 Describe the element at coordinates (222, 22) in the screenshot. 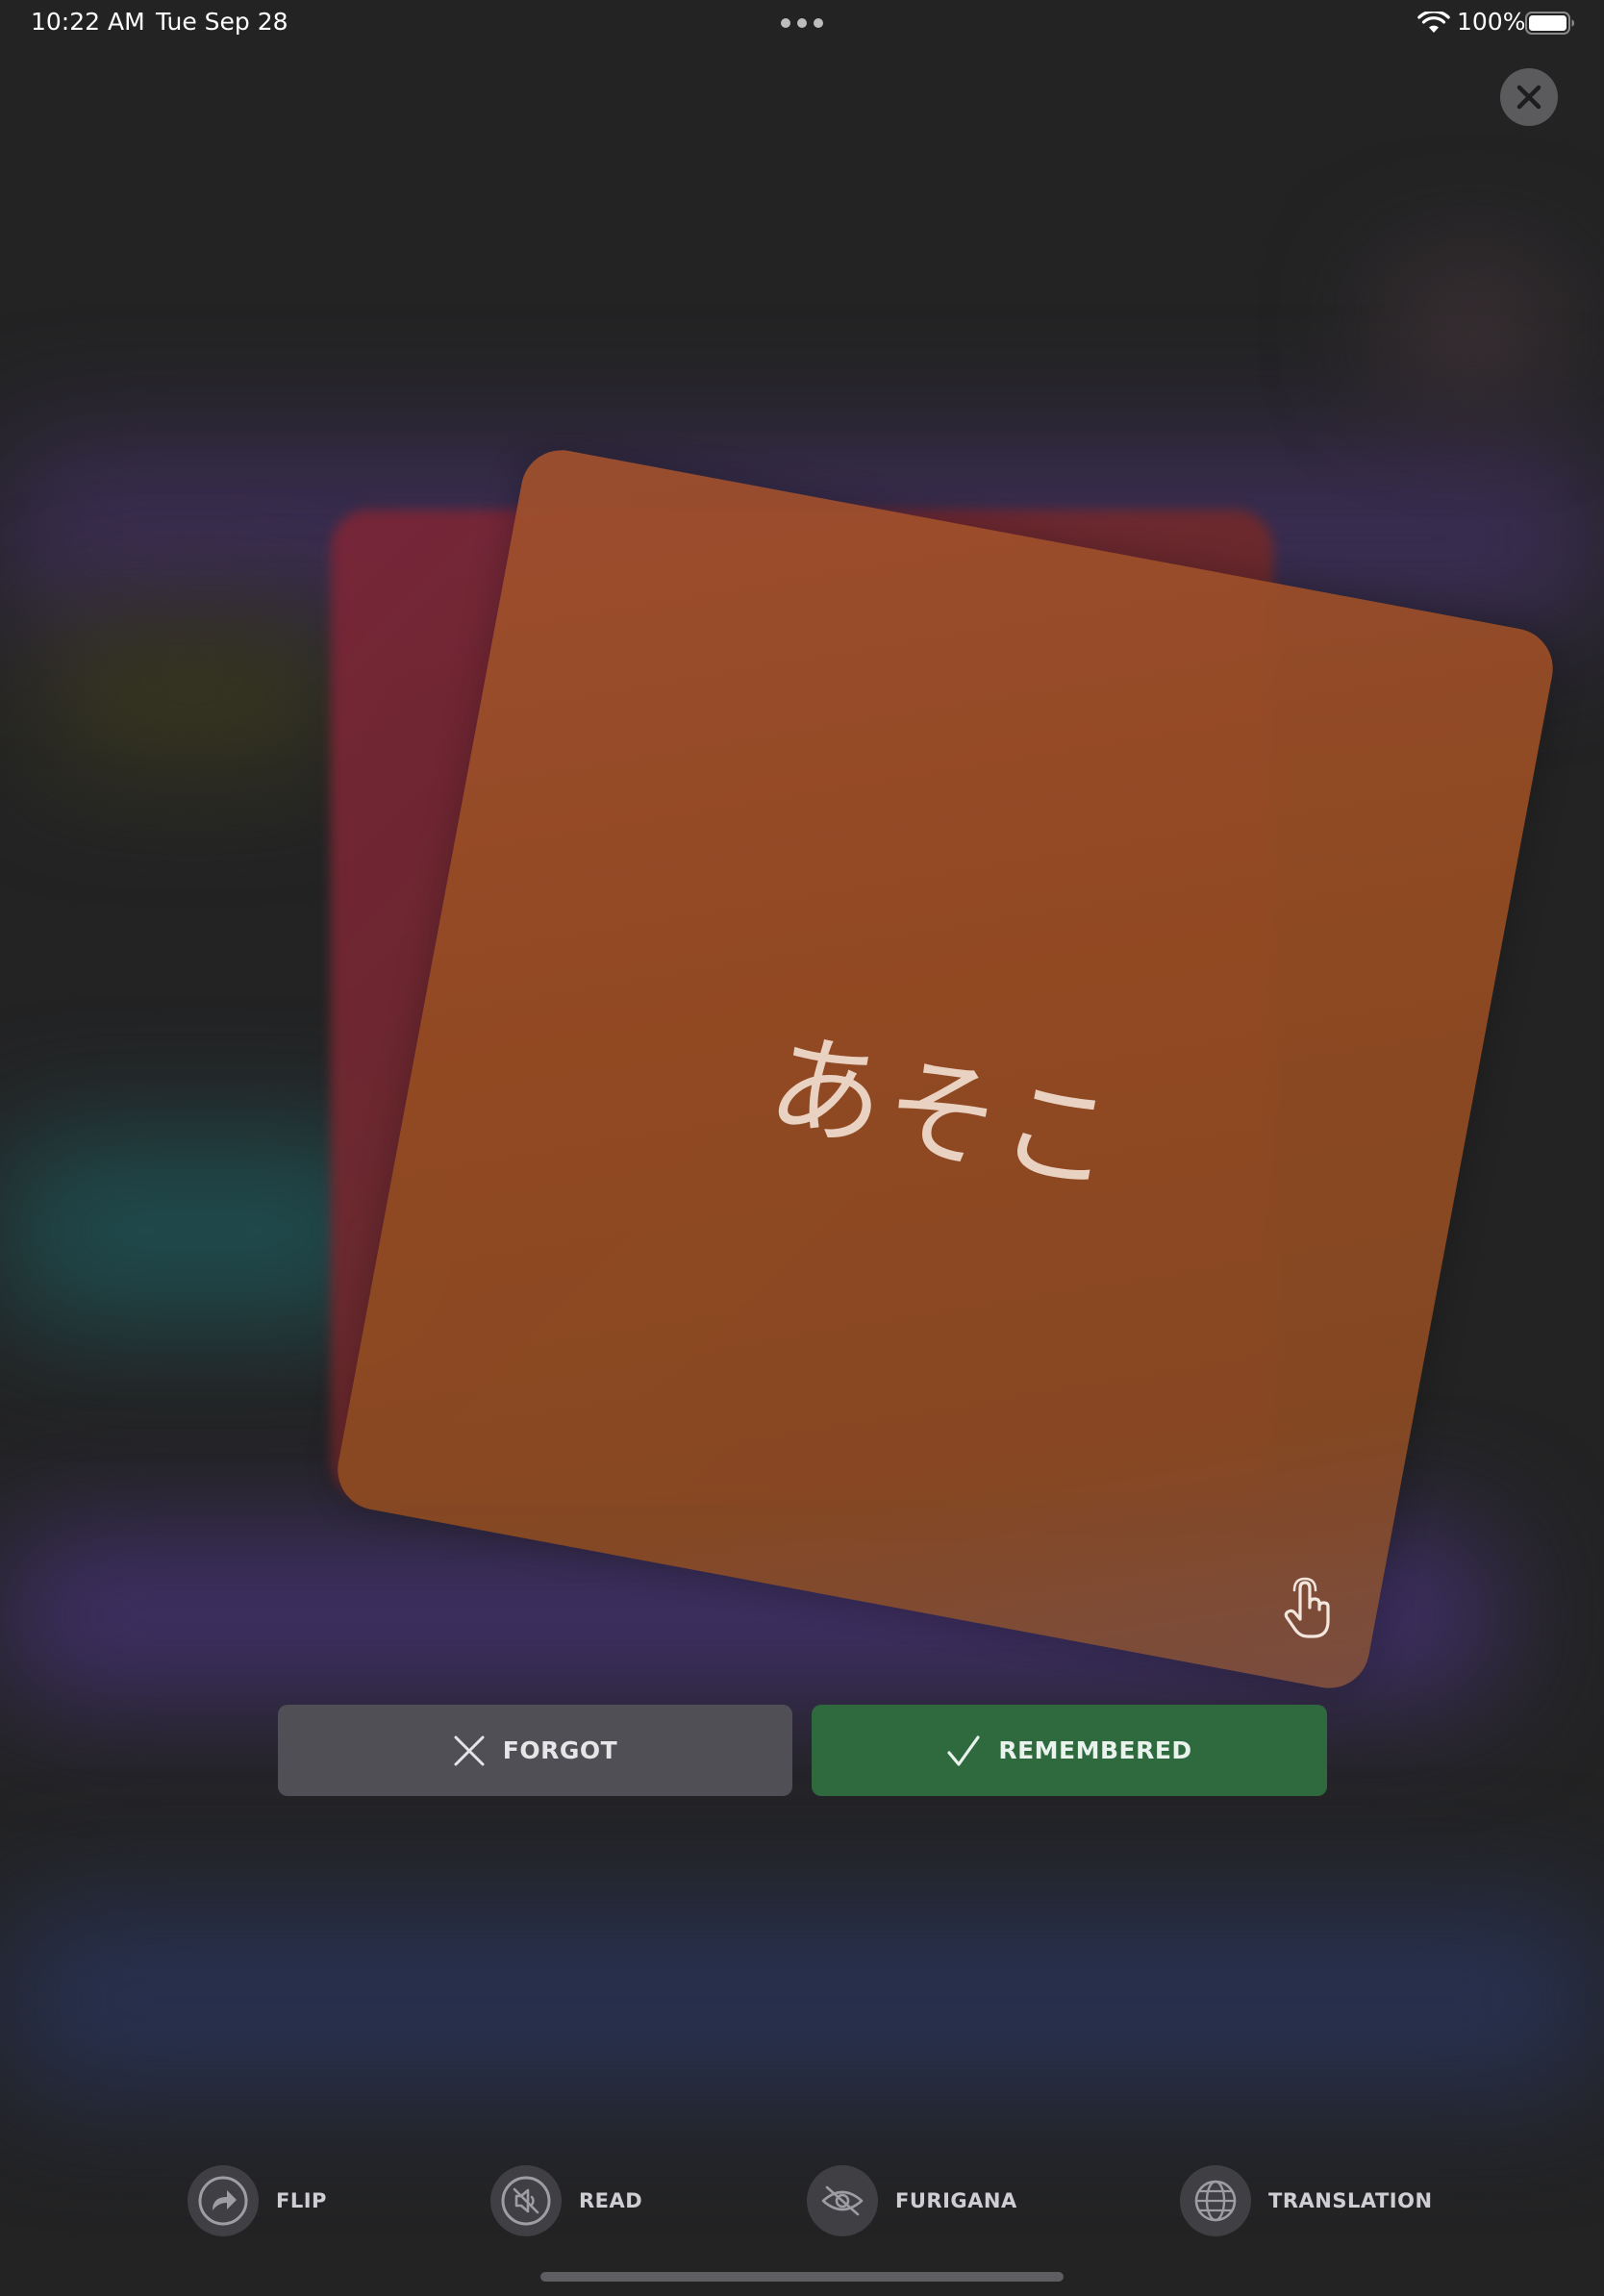

I see `status-date: Tue Sep 28` at that location.